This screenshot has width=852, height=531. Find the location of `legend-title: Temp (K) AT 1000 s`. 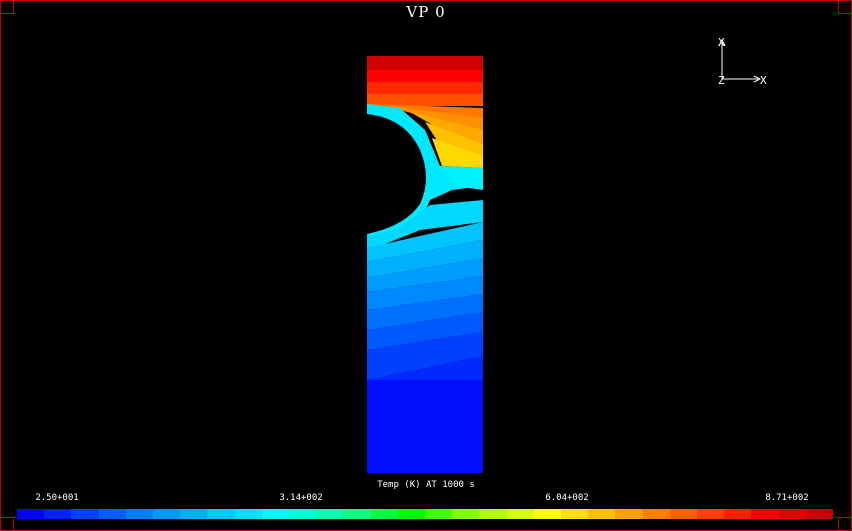

legend-title: Temp (K) AT 1000 s is located at coordinates (426, 485).